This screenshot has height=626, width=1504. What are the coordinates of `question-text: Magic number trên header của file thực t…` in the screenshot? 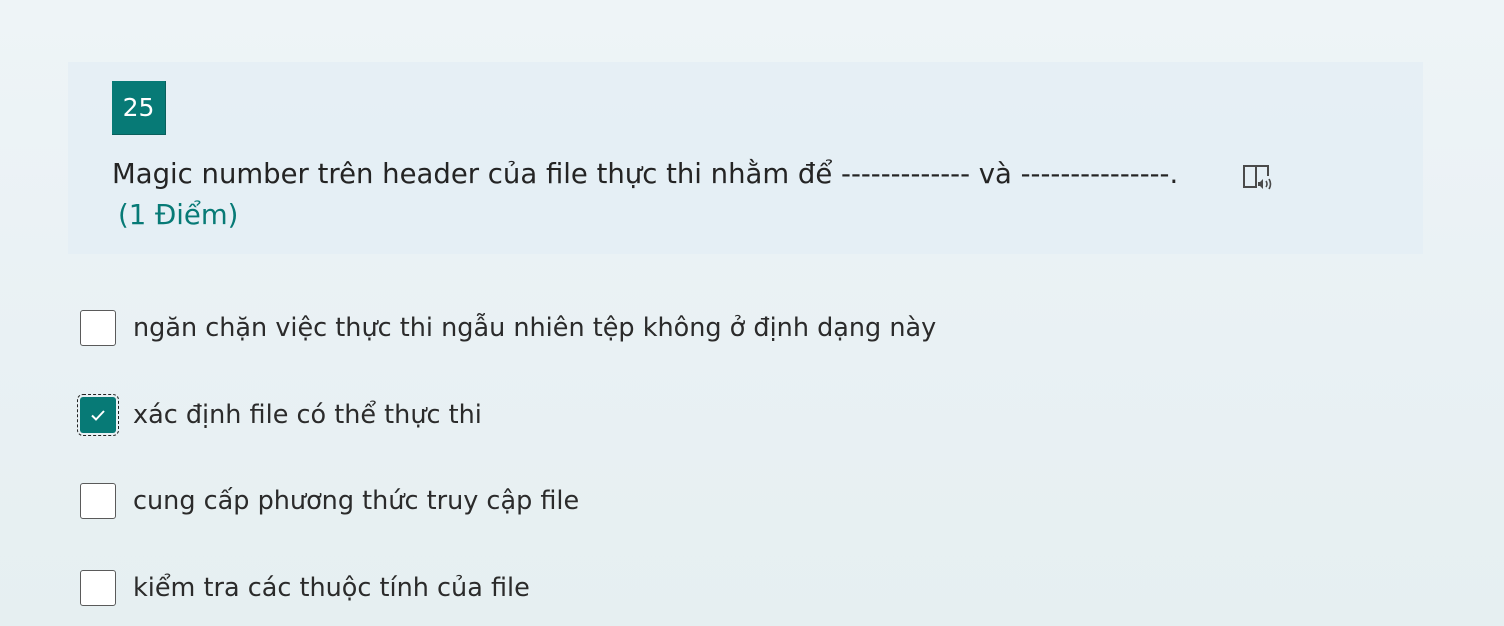 It's located at (645, 174).